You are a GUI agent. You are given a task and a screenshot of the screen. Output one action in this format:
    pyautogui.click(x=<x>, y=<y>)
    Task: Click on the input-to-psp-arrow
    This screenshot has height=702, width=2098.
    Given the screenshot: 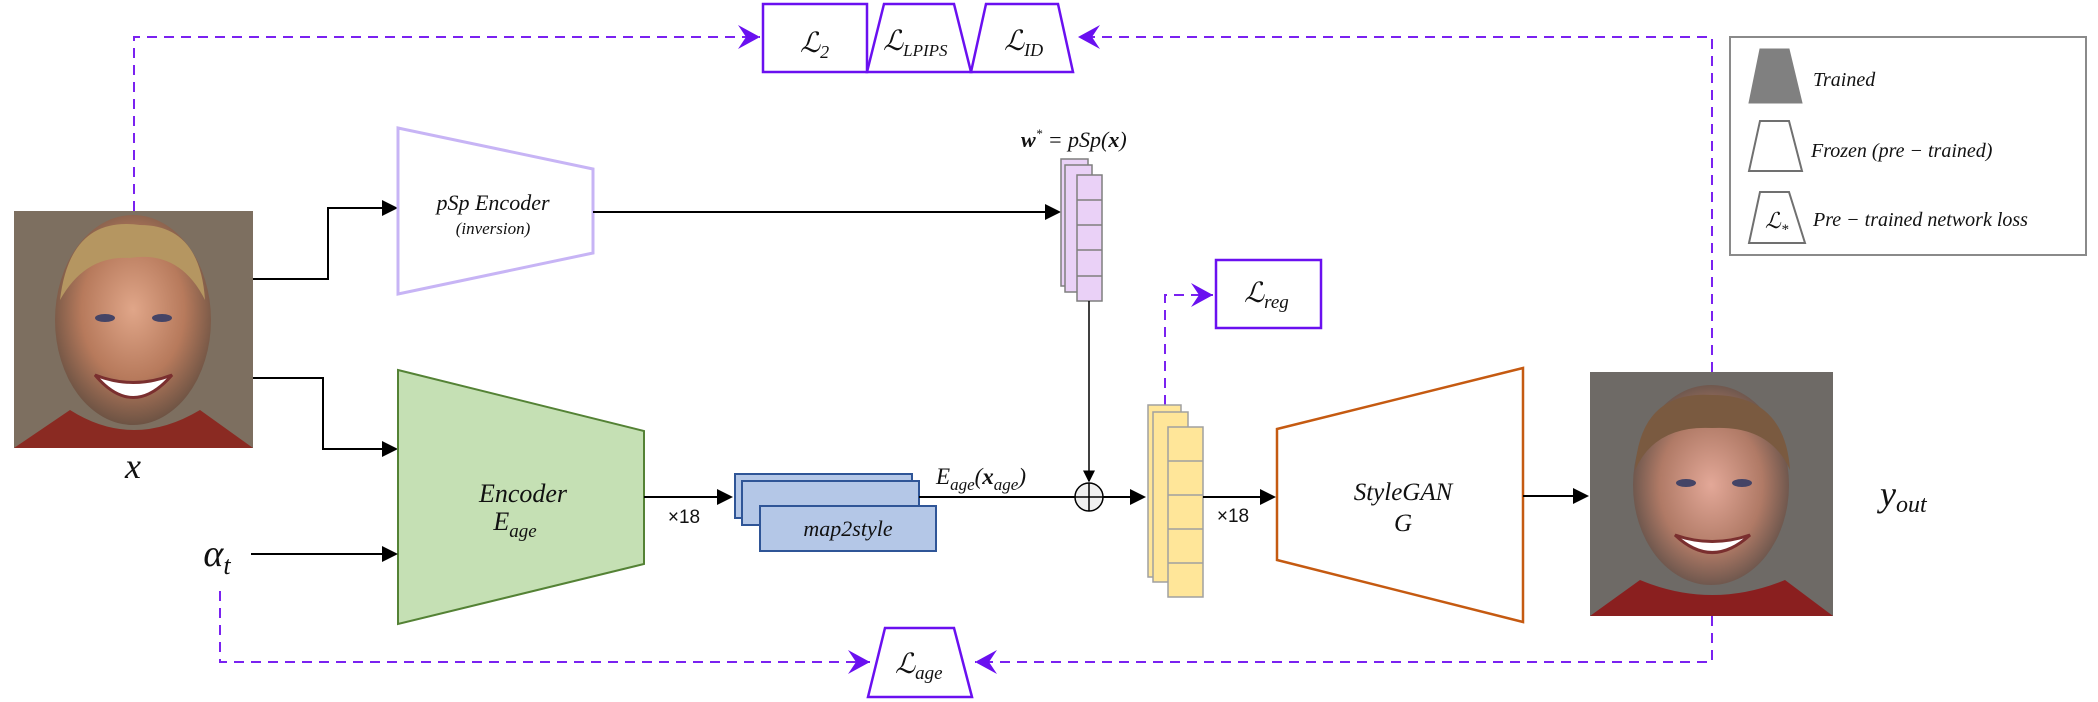 What is the action you would take?
    pyautogui.click(x=325, y=240)
    